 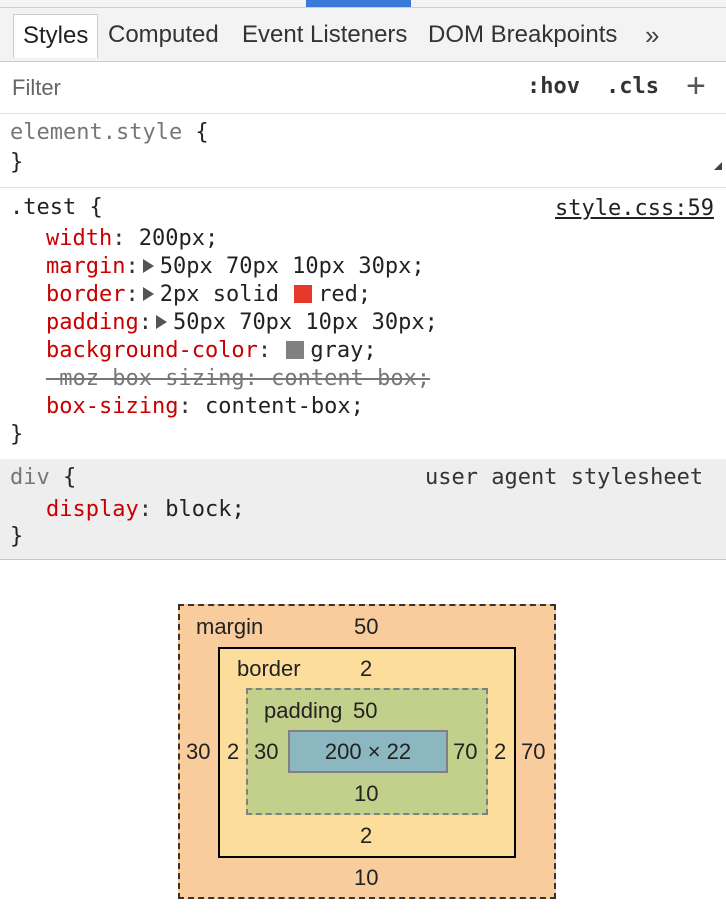 What do you see at coordinates (465, 752) in the screenshot?
I see `padding-right-value: 70` at bounding box center [465, 752].